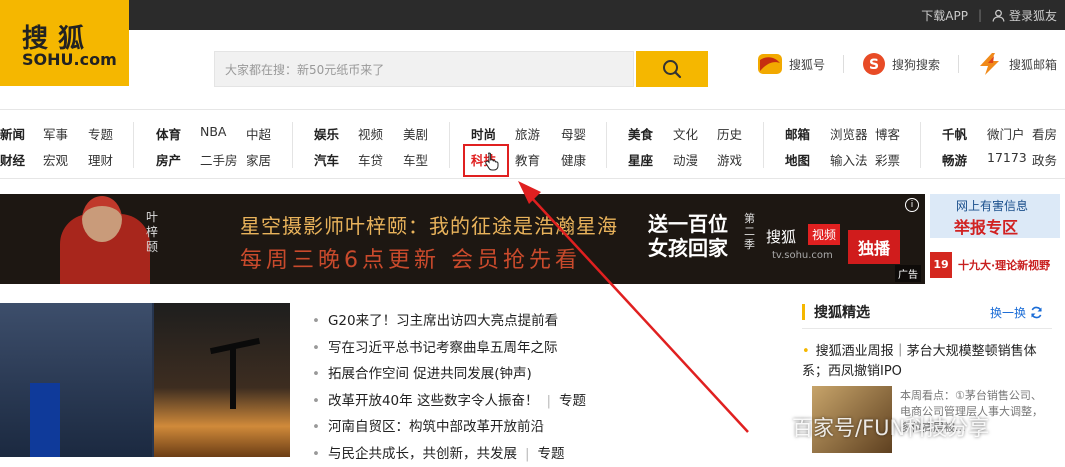 This screenshot has height=467, width=1065. Describe the element at coordinates (1007, 157) in the screenshot. I see `nav-link: 17173` at that location.